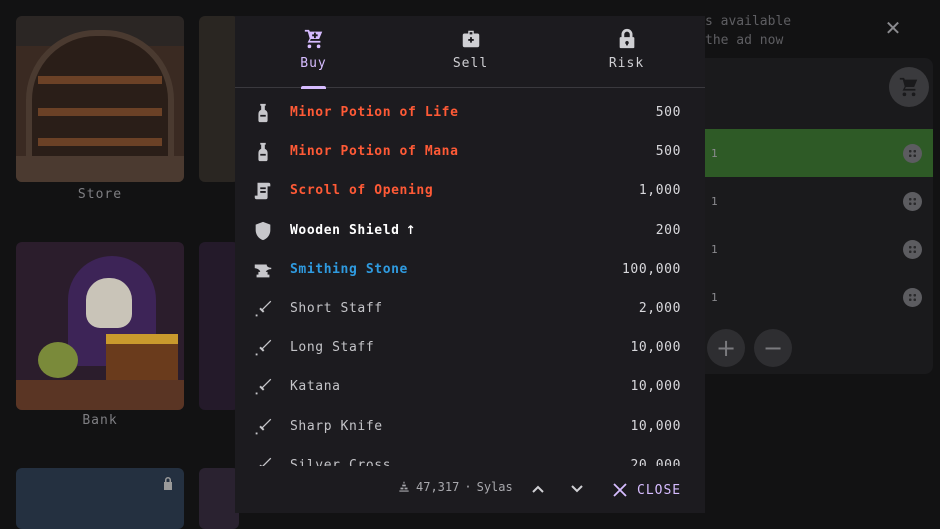 The image size is (940, 529). What do you see at coordinates (726, 348) in the screenshot?
I see `increase-button: +` at bounding box center [726, 348].